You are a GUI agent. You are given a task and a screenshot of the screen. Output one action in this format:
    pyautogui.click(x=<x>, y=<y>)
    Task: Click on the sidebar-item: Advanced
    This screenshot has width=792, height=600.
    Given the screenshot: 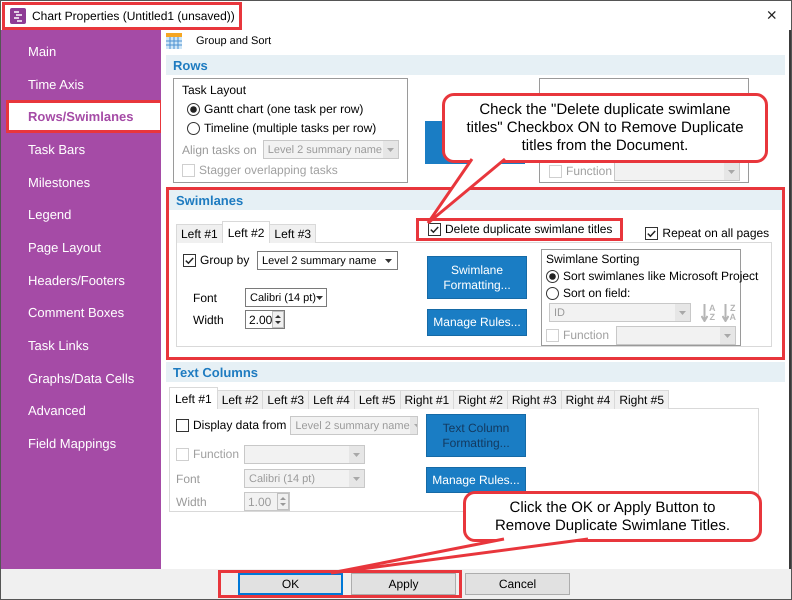 What is the action you would take?
    pyautogui.click(x=84, y=411)
    